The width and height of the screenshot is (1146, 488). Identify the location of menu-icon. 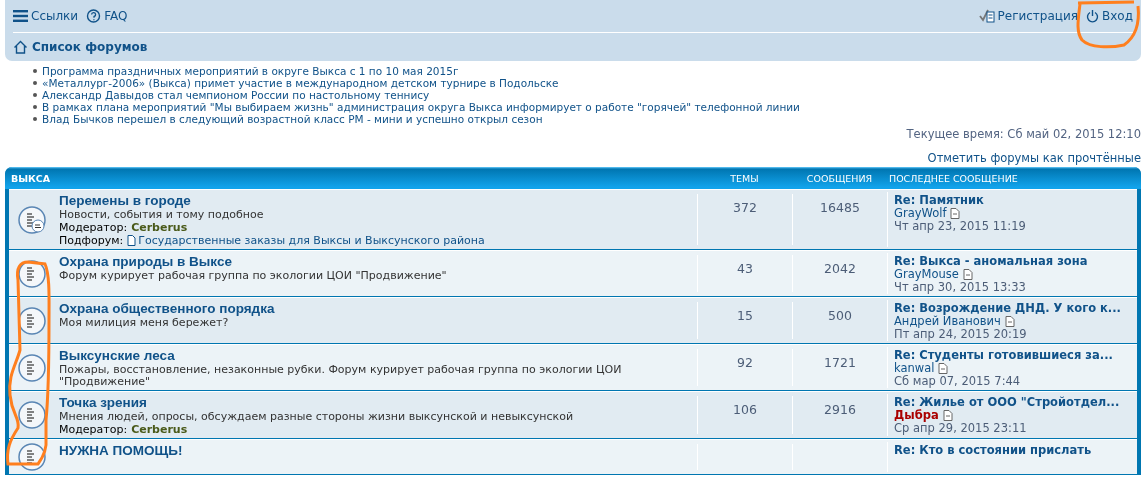
(20, 16).